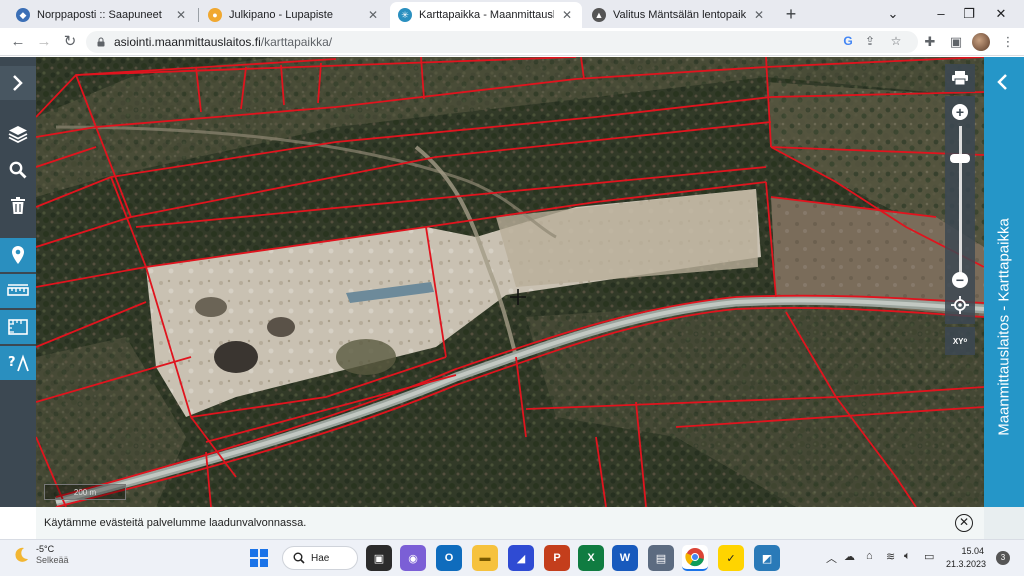  I want to click on new-tab-button: +, so click(791, 14).